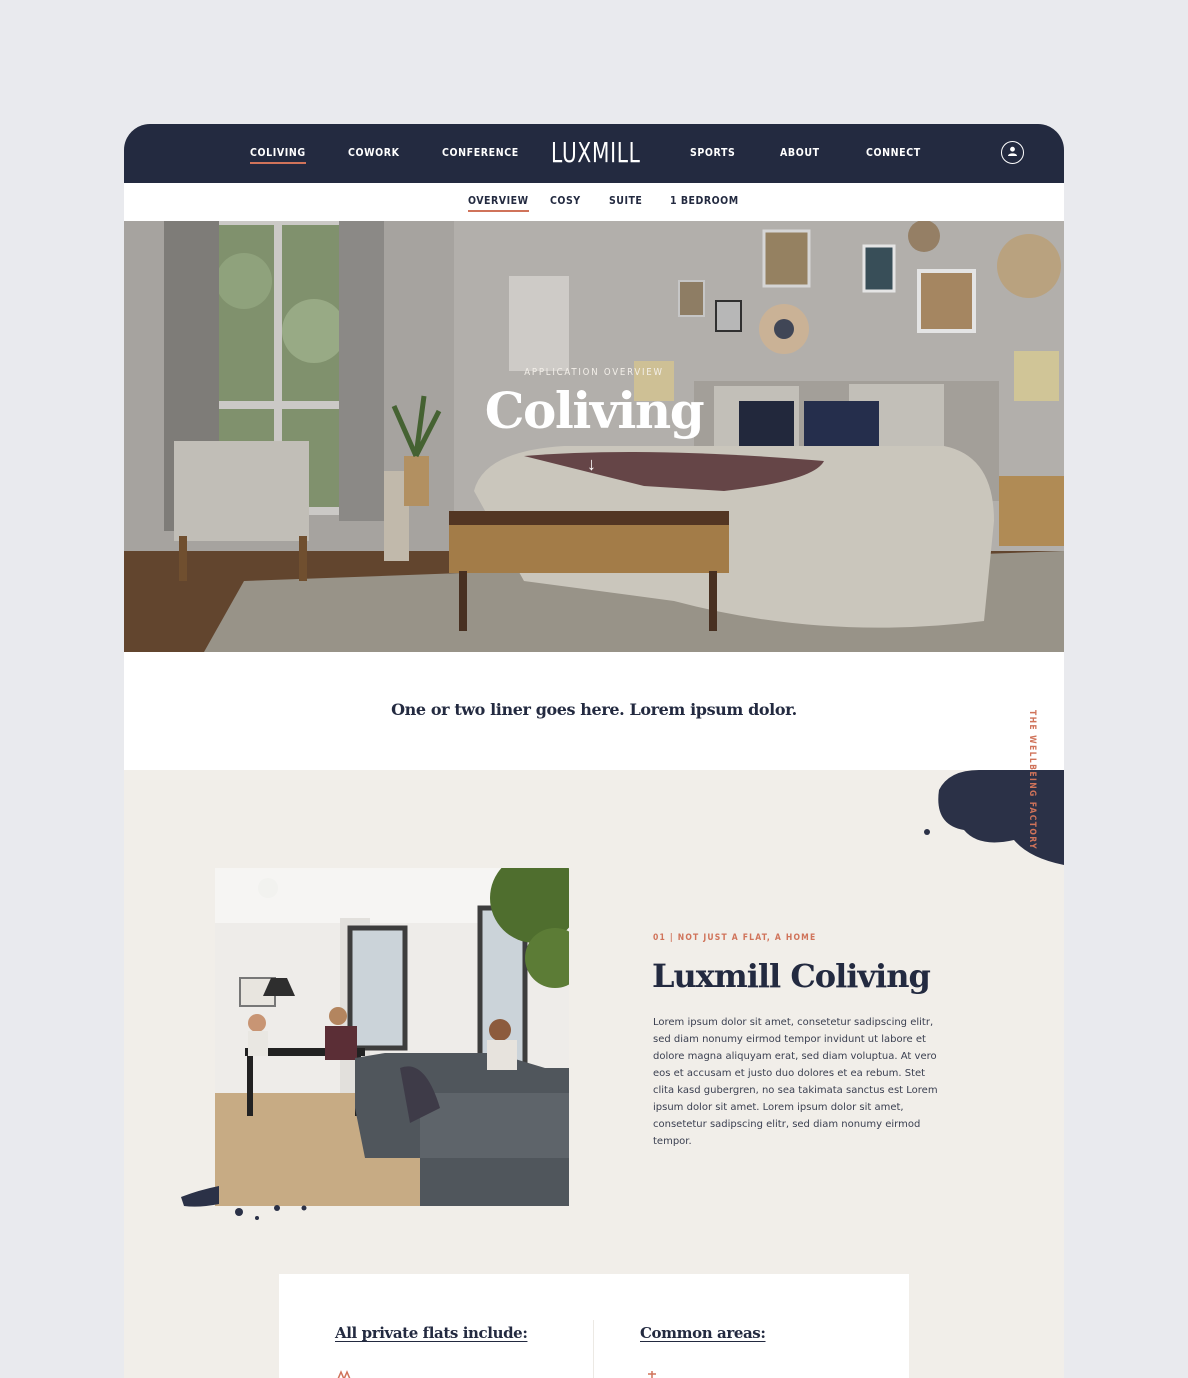 The width and height of the screenshot is (1188, 1378). I want to click on nav-connect: CONNECT, so click(893, 153).